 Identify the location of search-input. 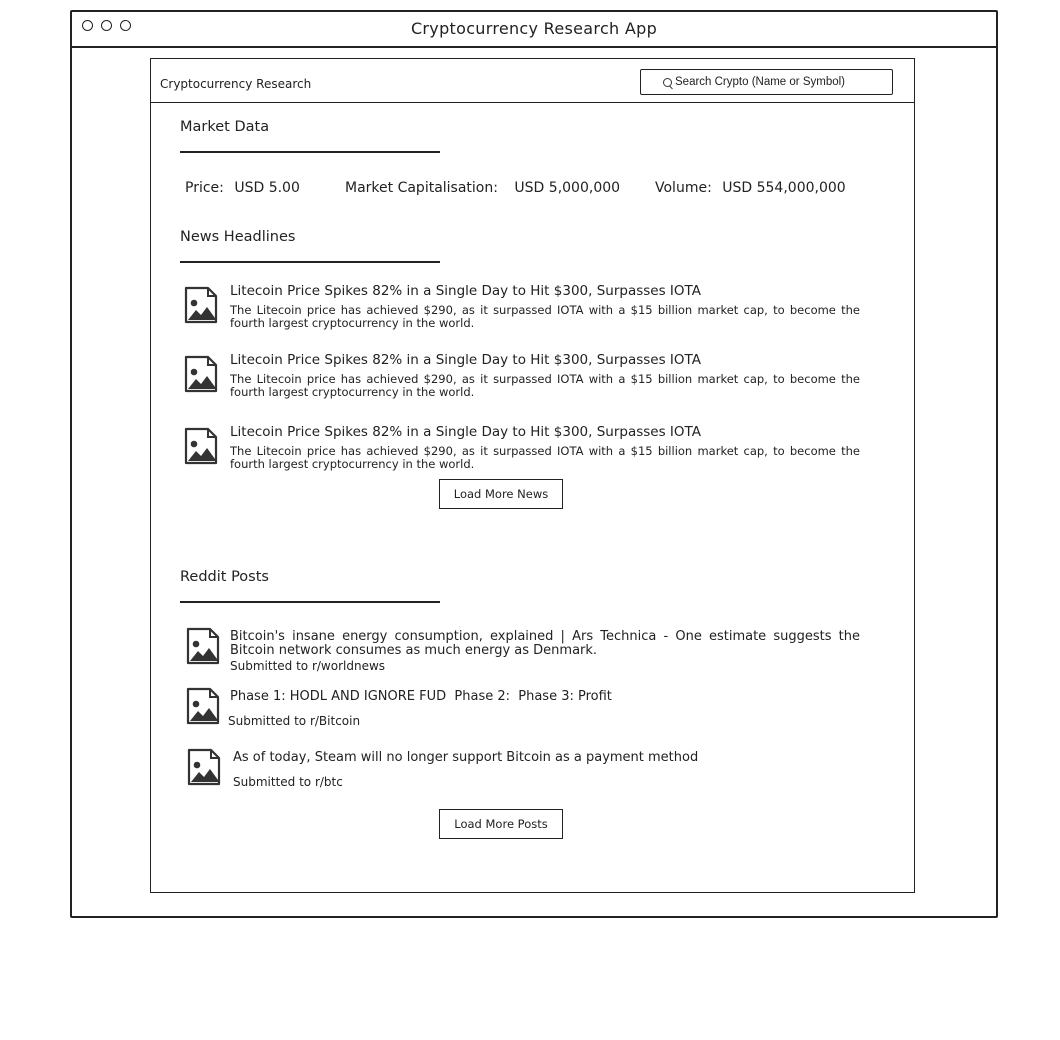
(780, 82).